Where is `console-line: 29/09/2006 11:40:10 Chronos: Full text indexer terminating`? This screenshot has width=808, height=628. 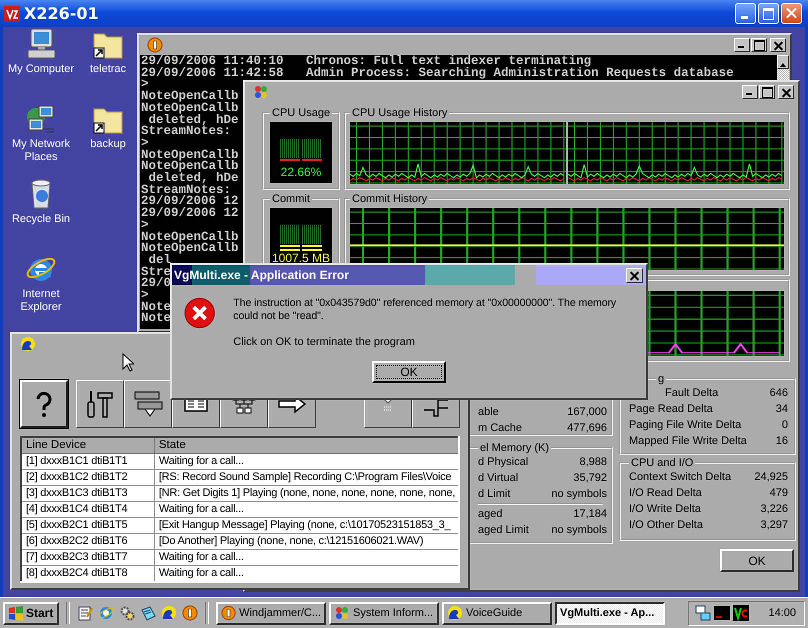 console-line: 29/09/2006 11:40:10 Chronos: Full text indexer terminating is located at coordinates (366, 62).